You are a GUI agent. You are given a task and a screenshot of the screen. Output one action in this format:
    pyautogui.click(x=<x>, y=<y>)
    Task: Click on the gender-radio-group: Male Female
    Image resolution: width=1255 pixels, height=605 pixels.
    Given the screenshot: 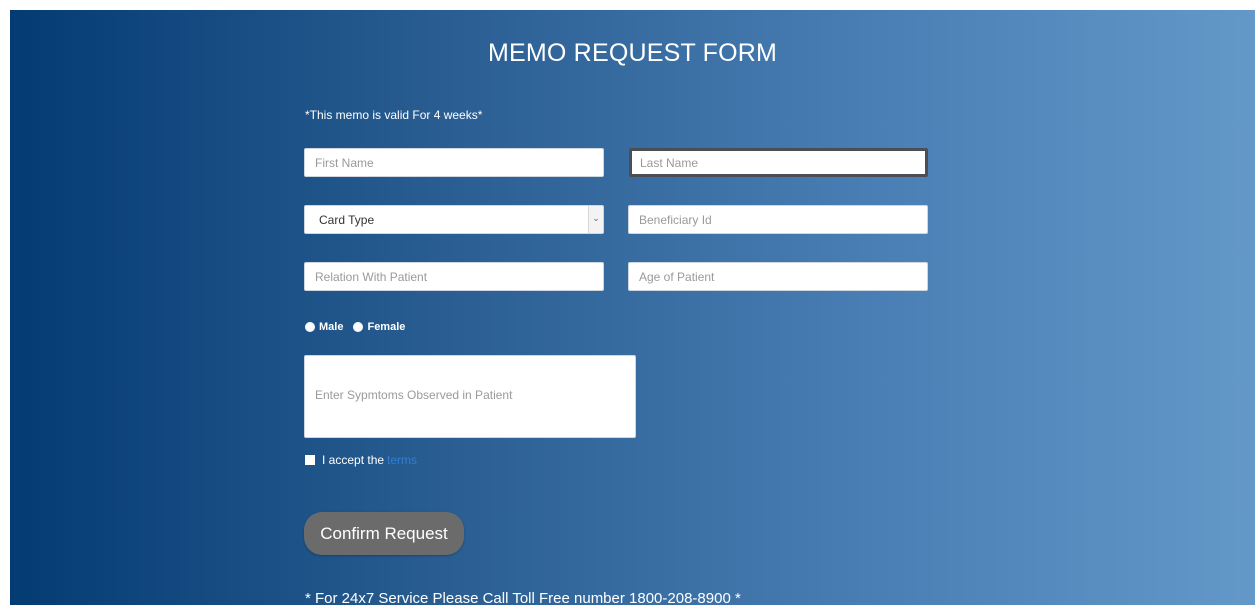 What is the action you would take?
    pyautogui.click(x=360, y=327)
    